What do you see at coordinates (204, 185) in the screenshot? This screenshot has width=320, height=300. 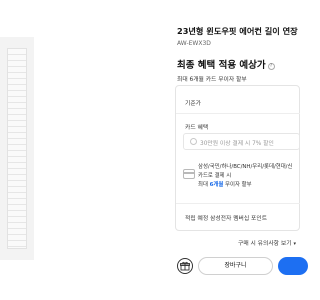 I see `installment-prefix: 최대` at bounding box center [204, 185].